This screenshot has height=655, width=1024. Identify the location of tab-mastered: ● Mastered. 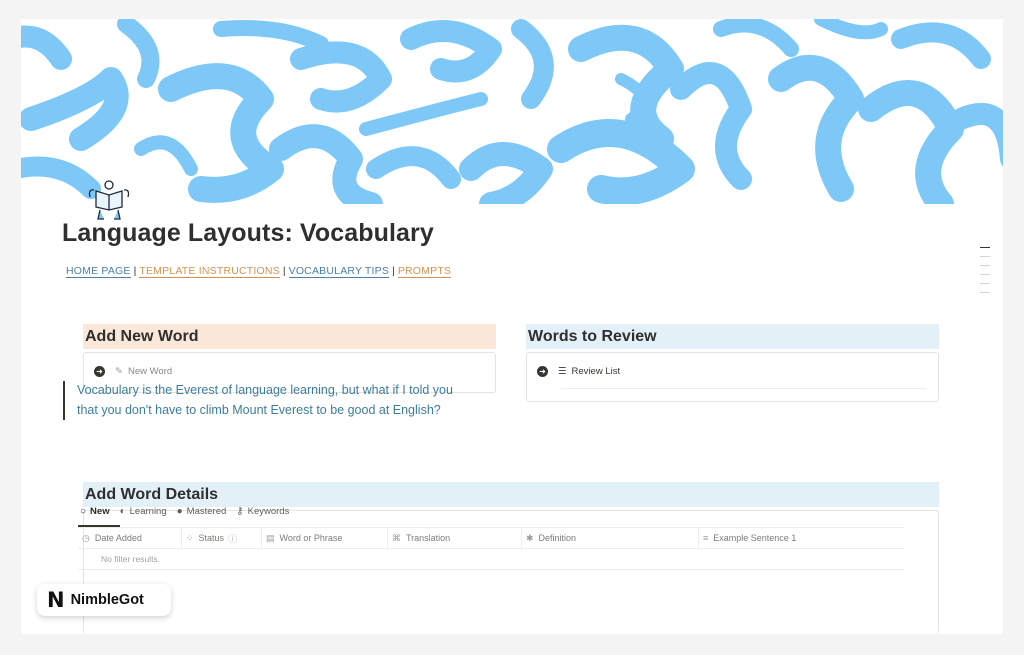
(202, 511).